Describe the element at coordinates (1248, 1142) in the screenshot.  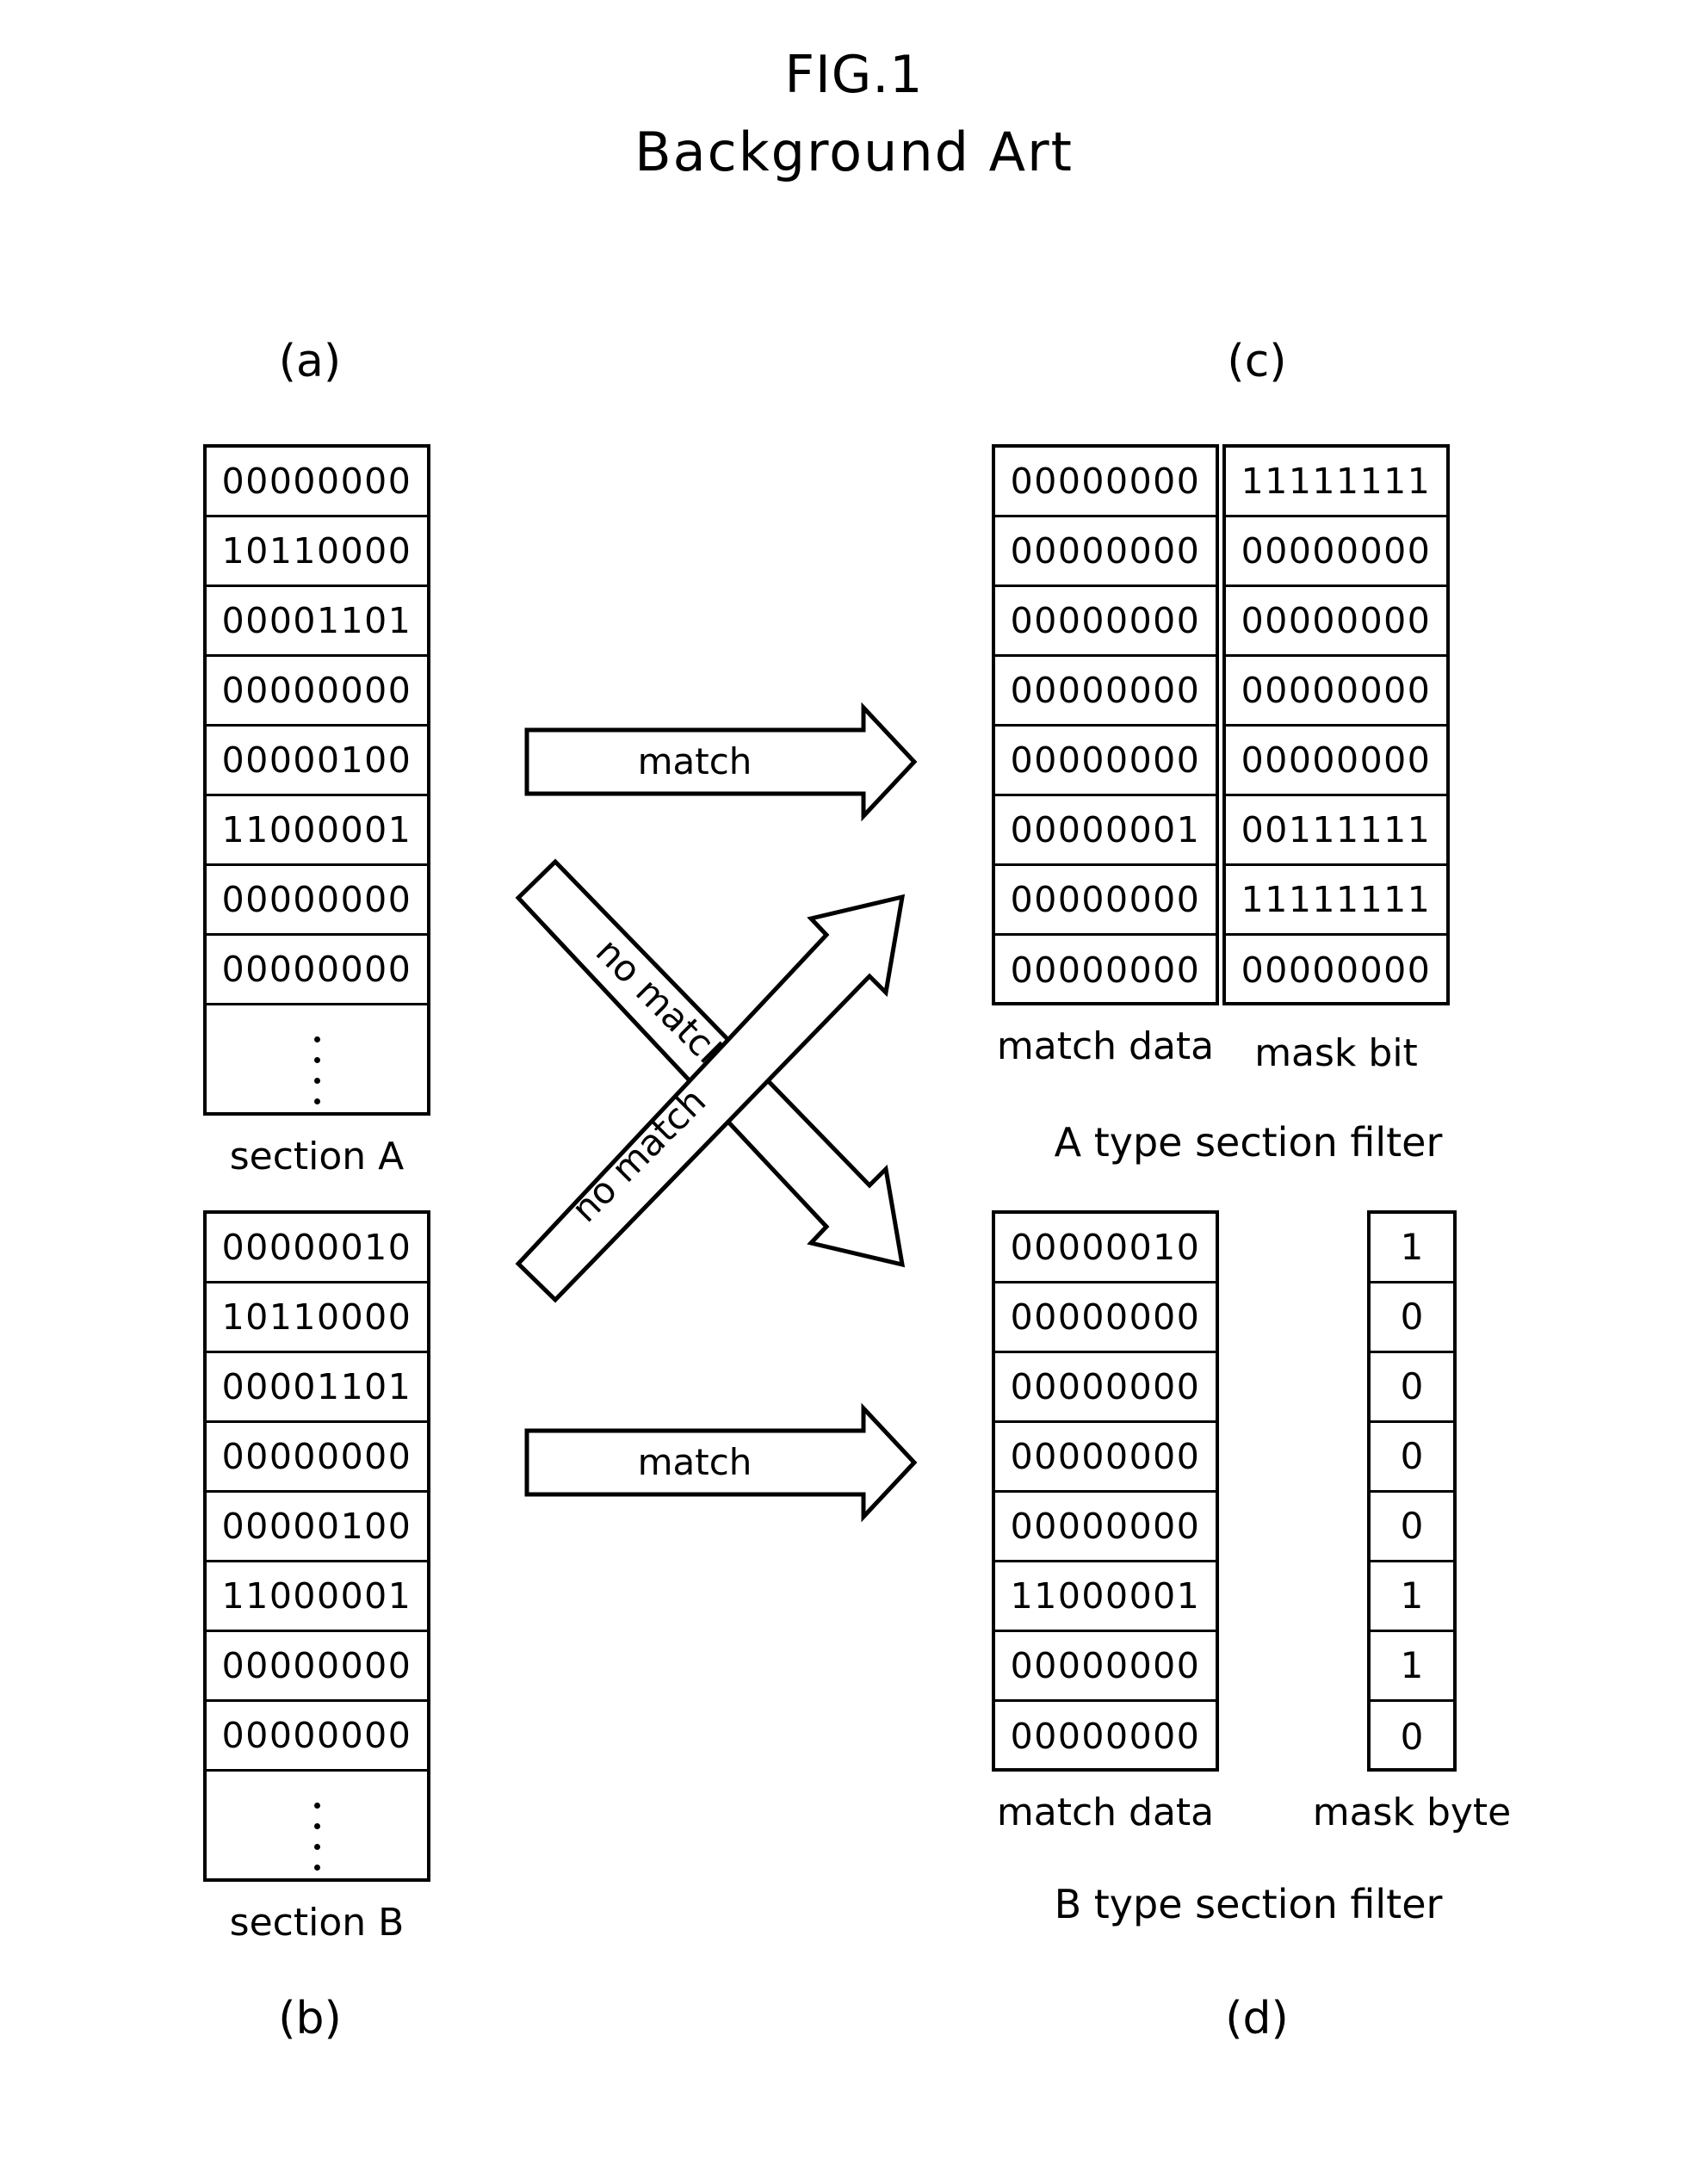
I see `a-type-filter-title: A type section filter` at that location.